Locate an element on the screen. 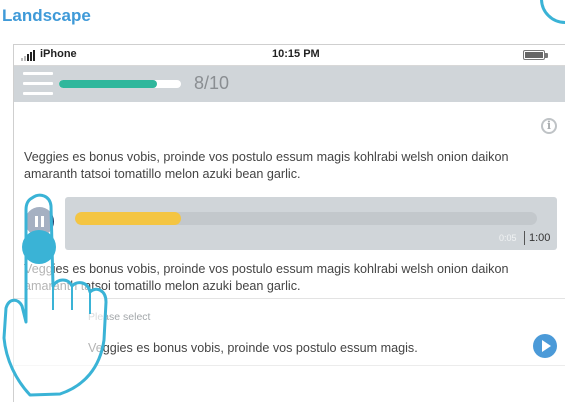 The width and height of the screenshot is (565, 402). pause-button is located at coordinates (39, 221).